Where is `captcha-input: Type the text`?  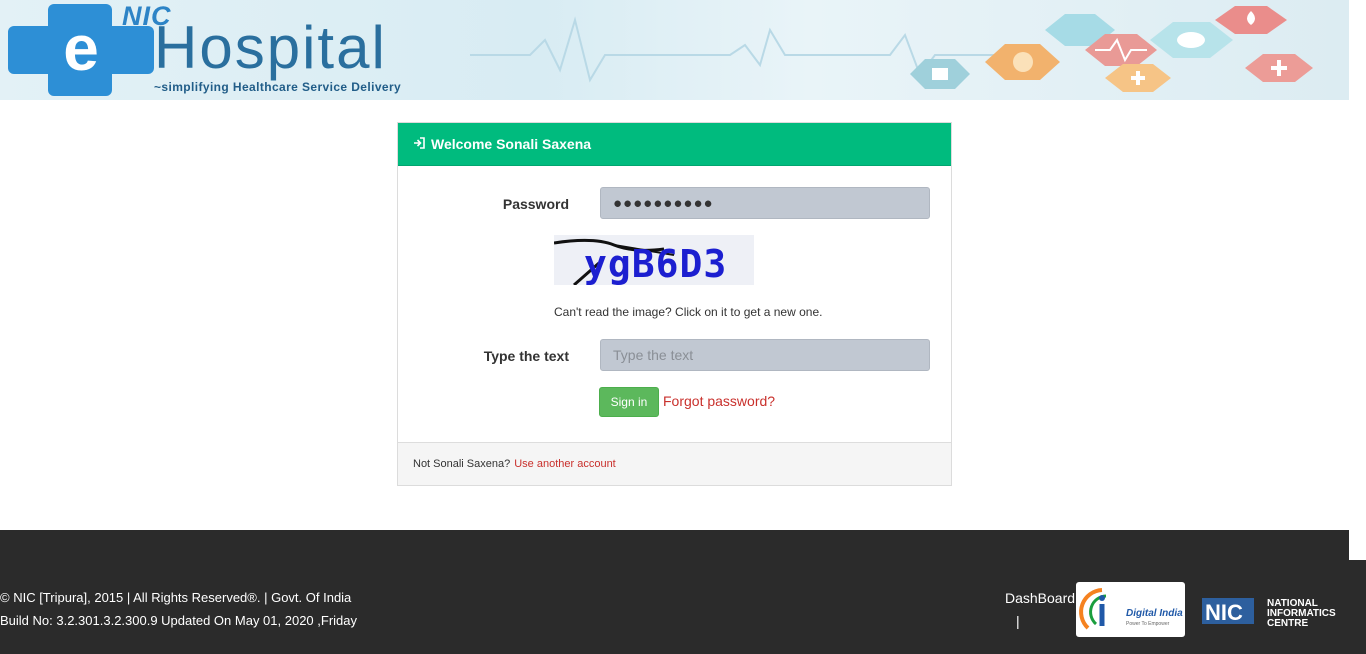 captcha-input: Type the text is located at coordinates (765, 355).